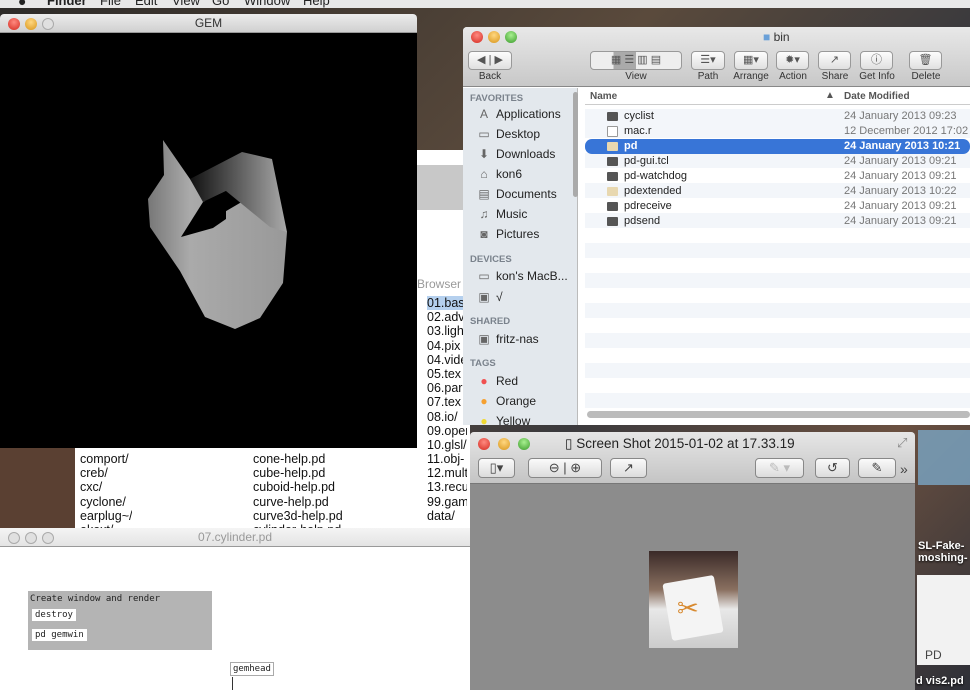 The width and height of the screenshot is (970, 690). I want to click on more-chevron-icon: », so click(904, 469).